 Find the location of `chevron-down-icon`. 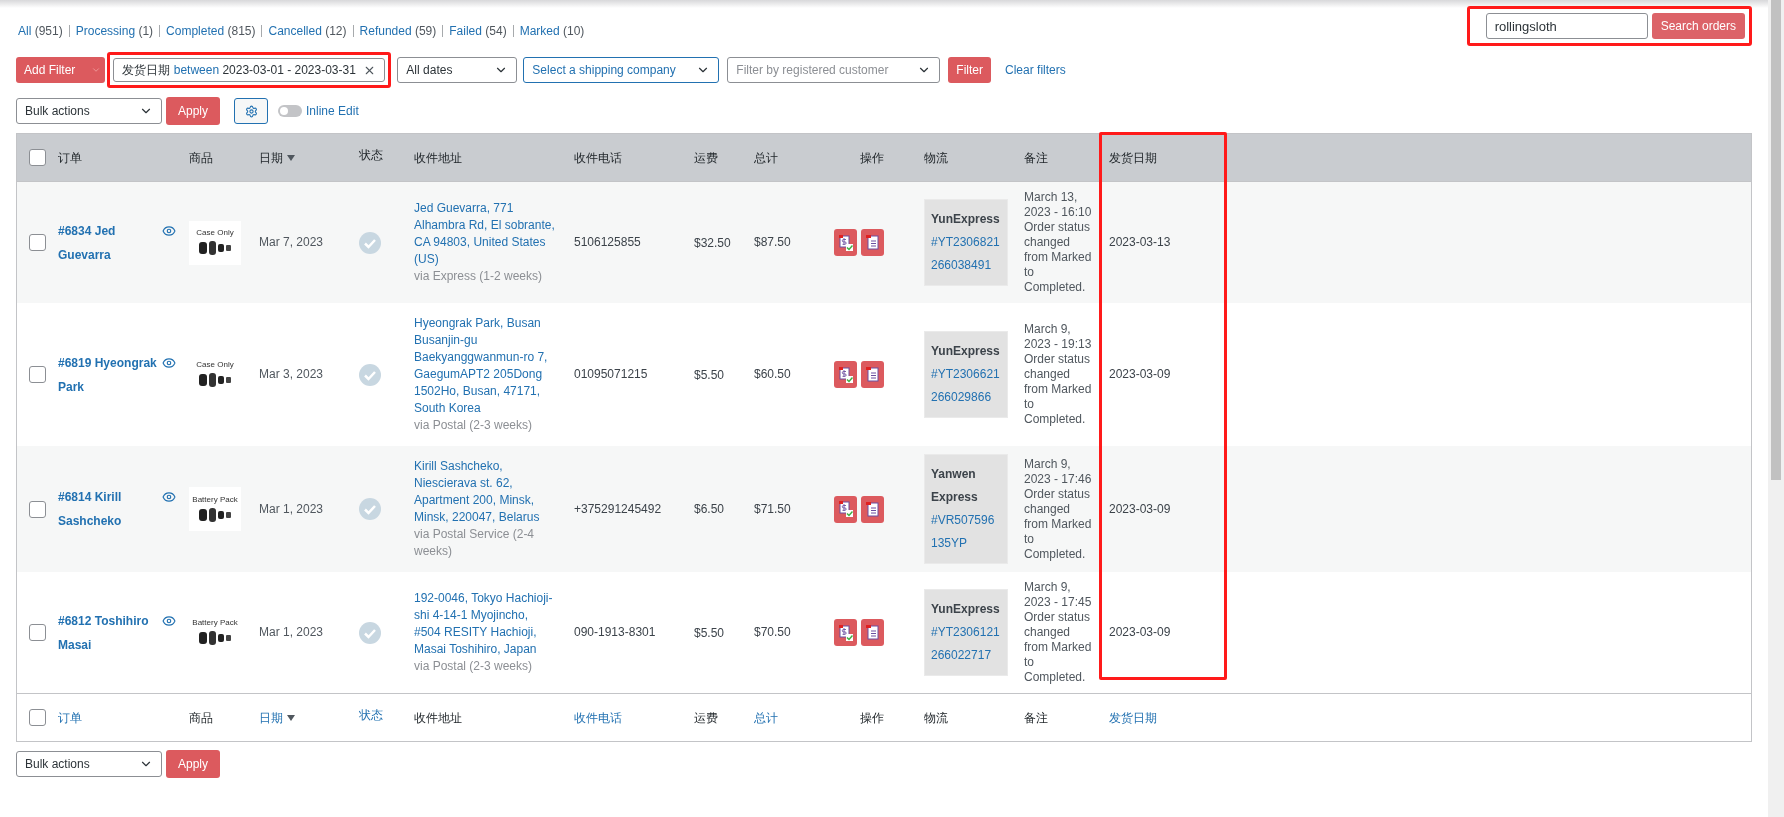

chevron-down-icon is located at coordinates (96, 70).